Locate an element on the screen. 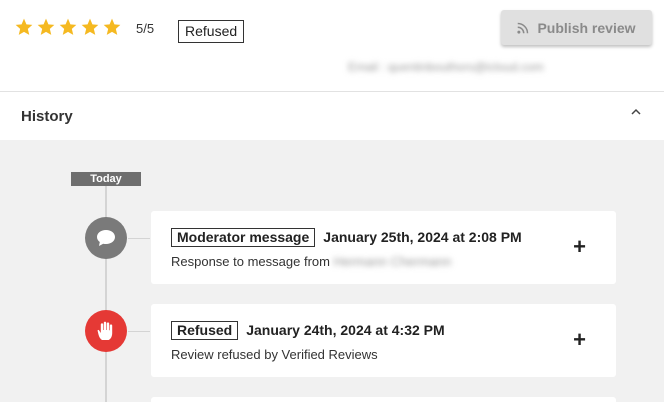 The height and width of the screenshot is (402, 664). rating-value: 5/5 is located at coordinates (145, 28).